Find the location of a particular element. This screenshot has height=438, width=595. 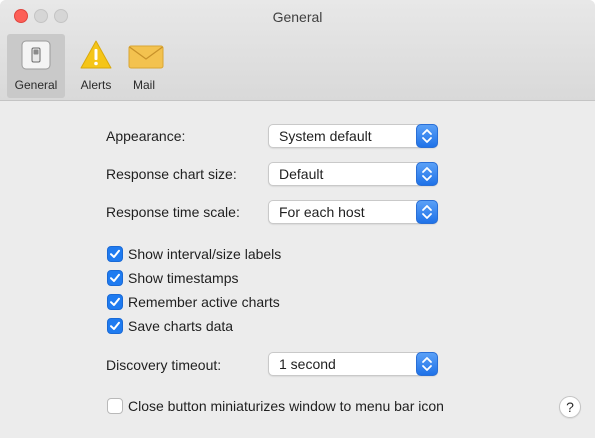

chart-size-label: Response chart size: is located at coordinates (171, 174).